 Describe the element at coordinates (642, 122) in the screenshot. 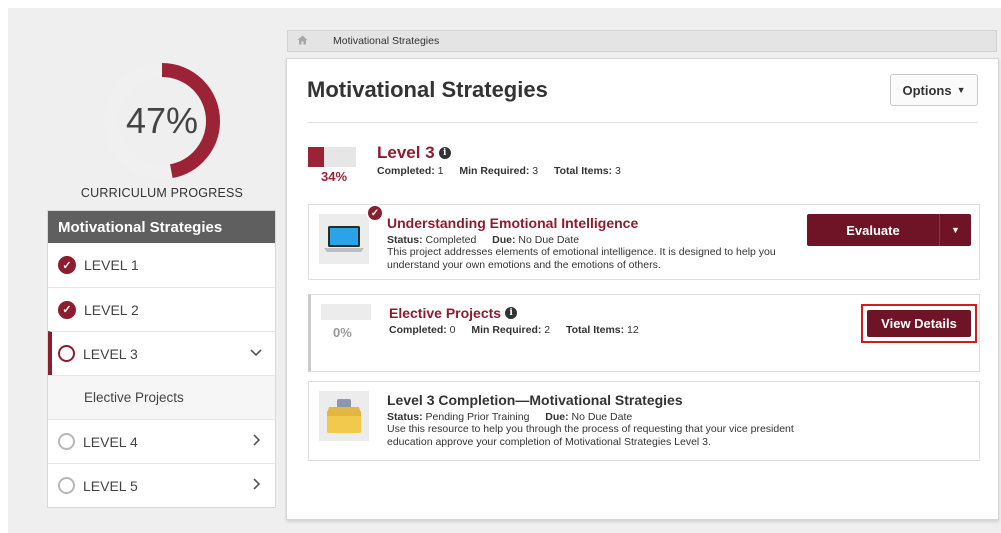

I see `title-divider` at that location.